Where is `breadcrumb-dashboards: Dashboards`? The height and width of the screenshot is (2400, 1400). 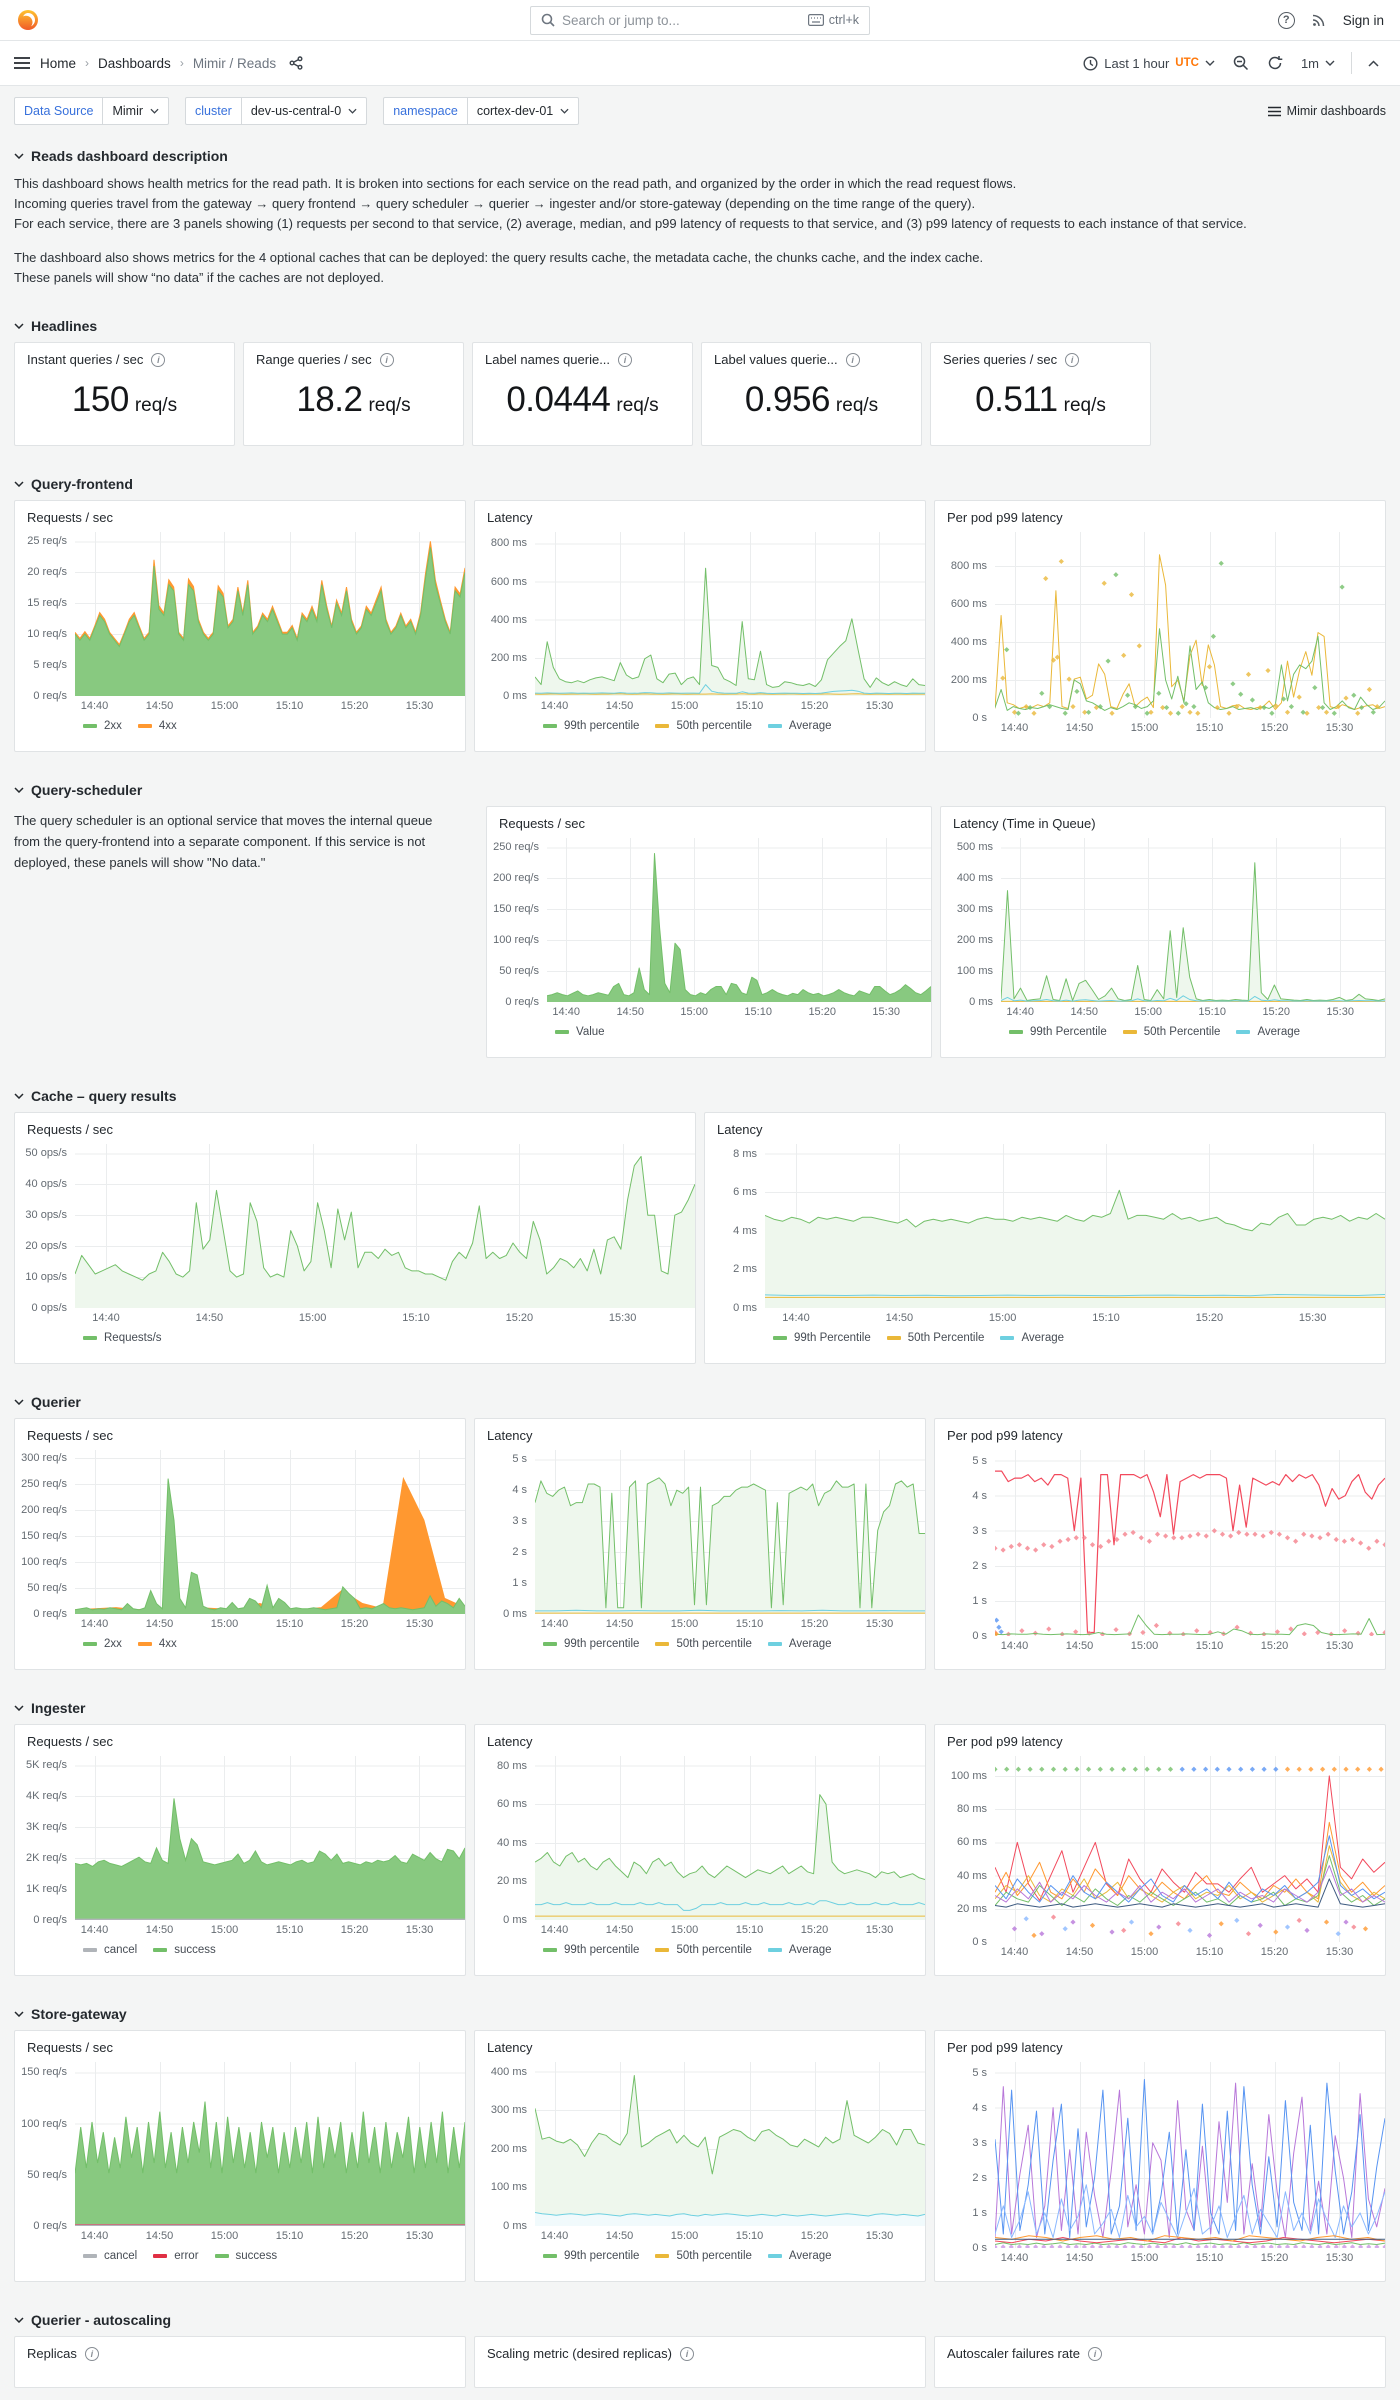 breadcrumb-dashboards: Dashboards is located at coordinates (134, 63).